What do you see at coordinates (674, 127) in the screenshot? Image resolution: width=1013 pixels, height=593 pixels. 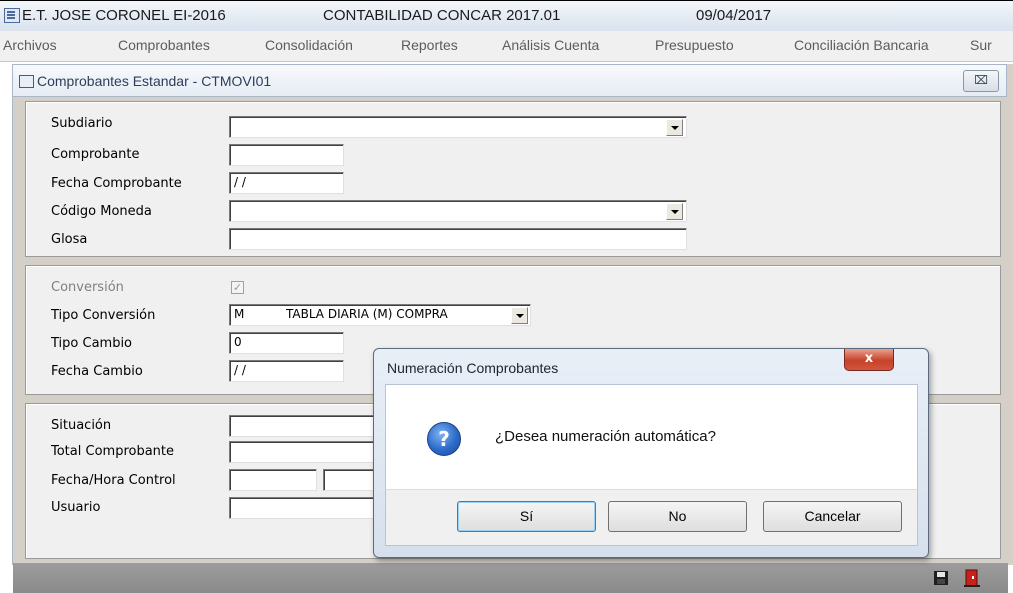 I see `subdiario-dropdown-icon` at bounding box center [674, 127].